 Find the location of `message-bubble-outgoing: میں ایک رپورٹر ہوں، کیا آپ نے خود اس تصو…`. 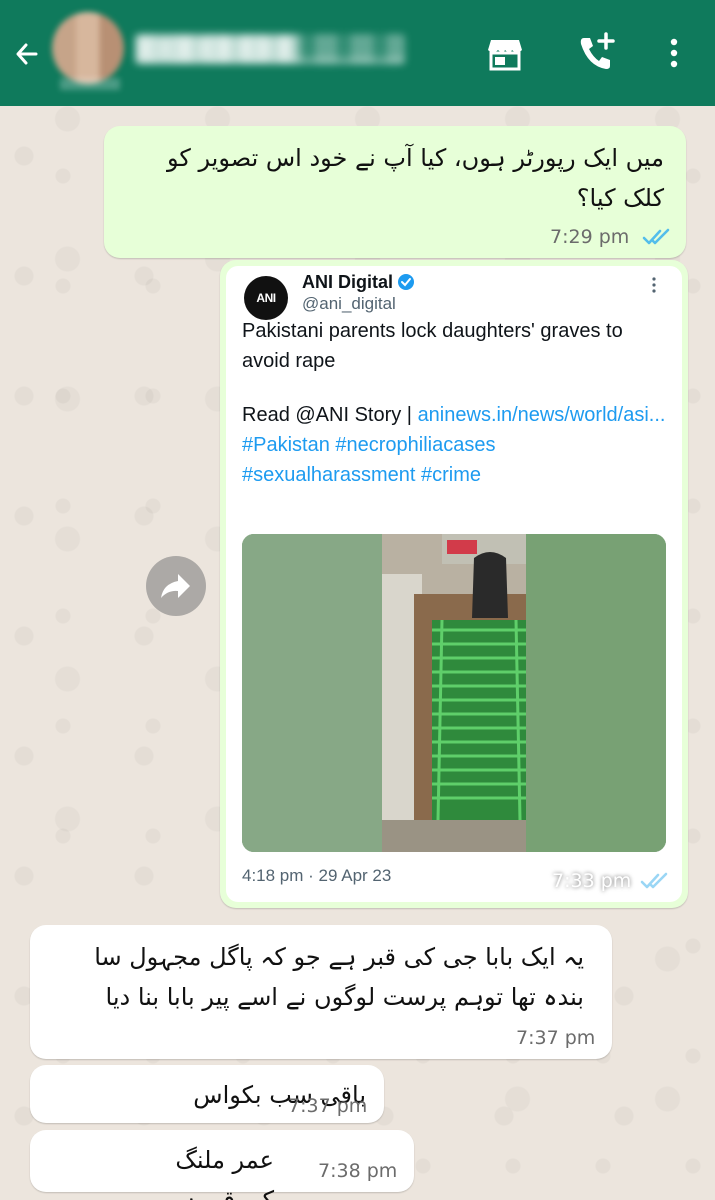

message-bubble-outgoing: میں ایک رپورٹر ہوں، کیا آپ نے خود اس تصو… is located at coordinates (395, 192).